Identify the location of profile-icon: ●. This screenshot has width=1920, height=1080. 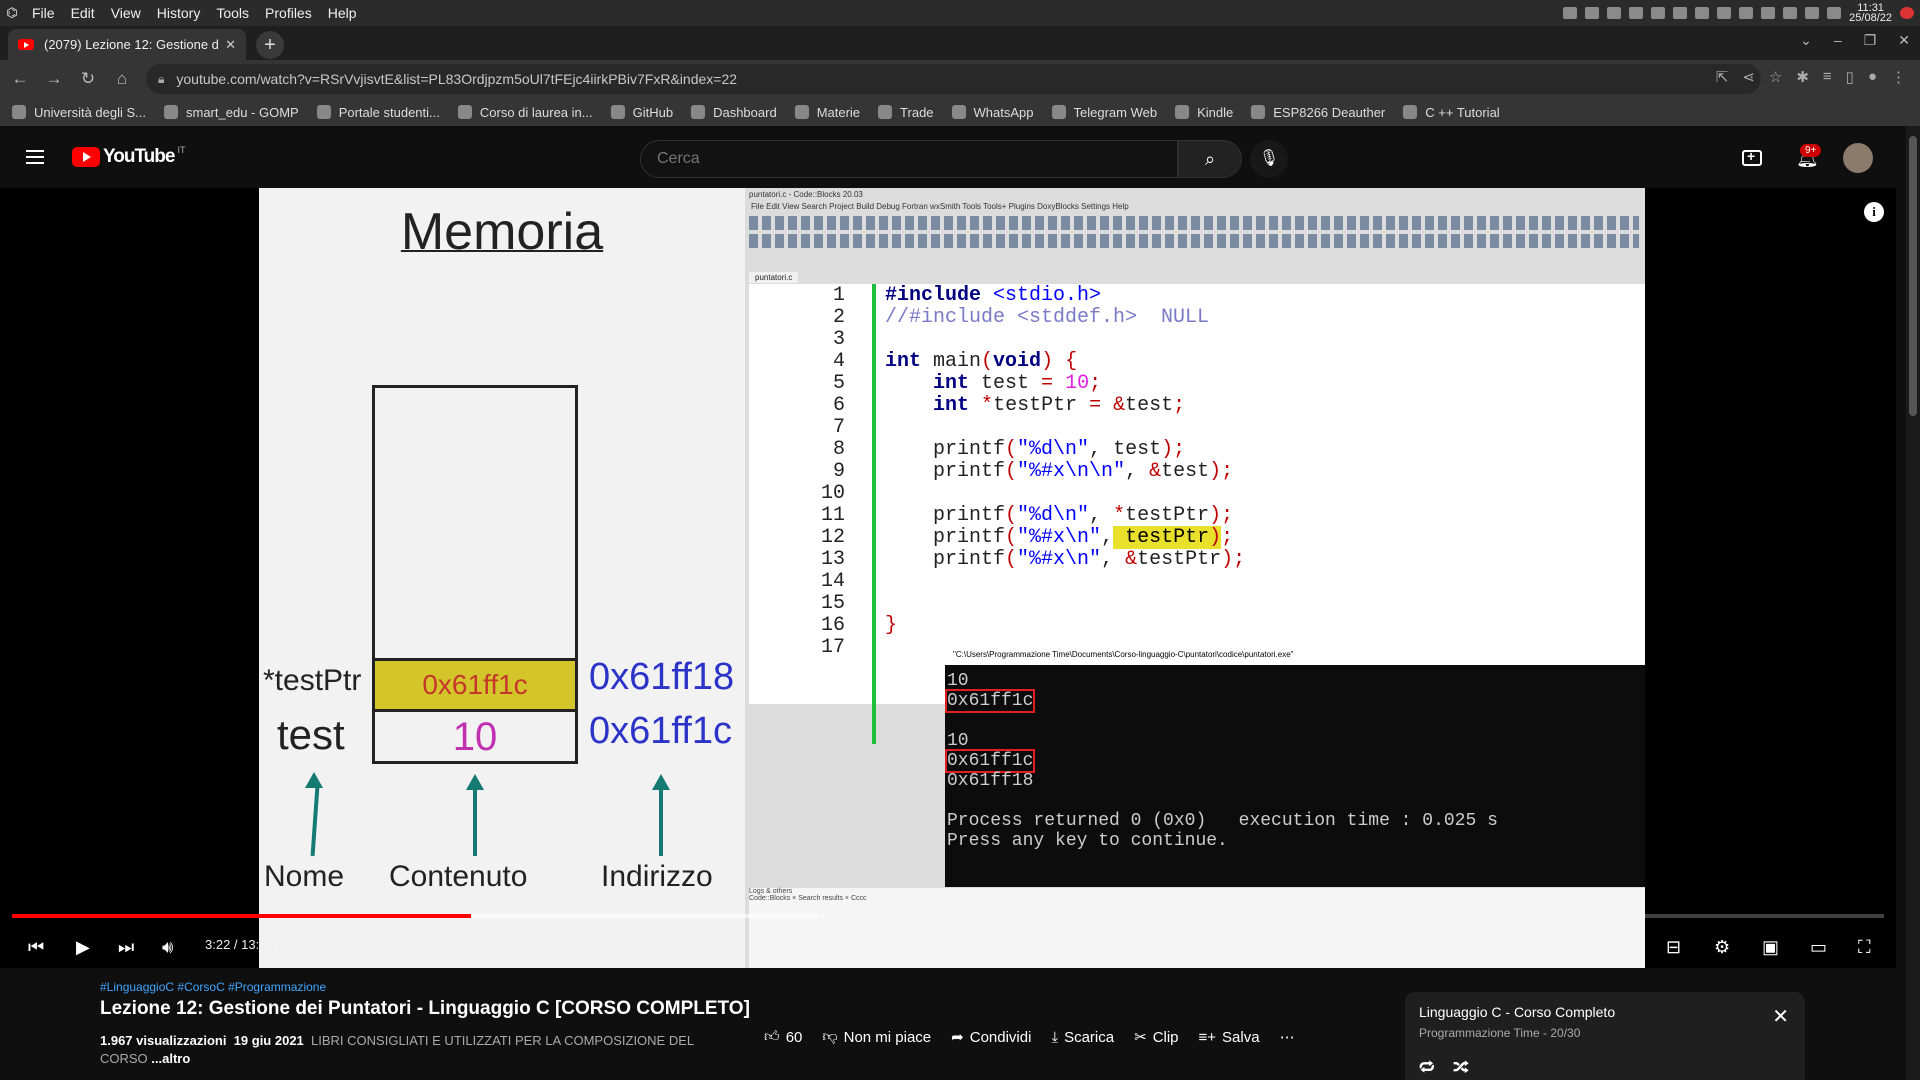
(1872, 77).